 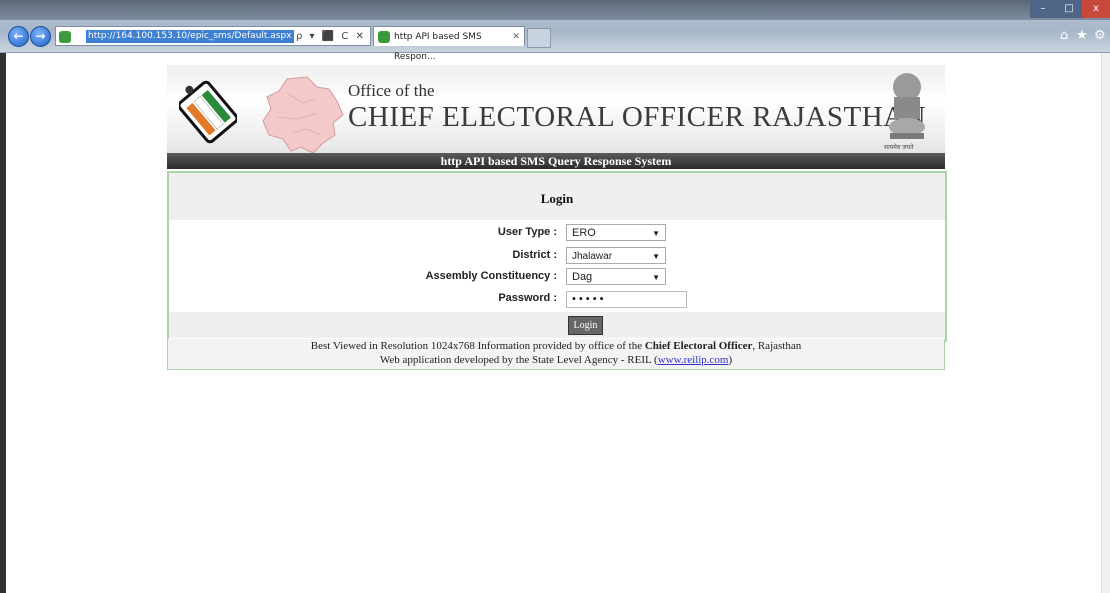 I want to click on user-type-select: ERO ▼, so click(x=616, y=232).